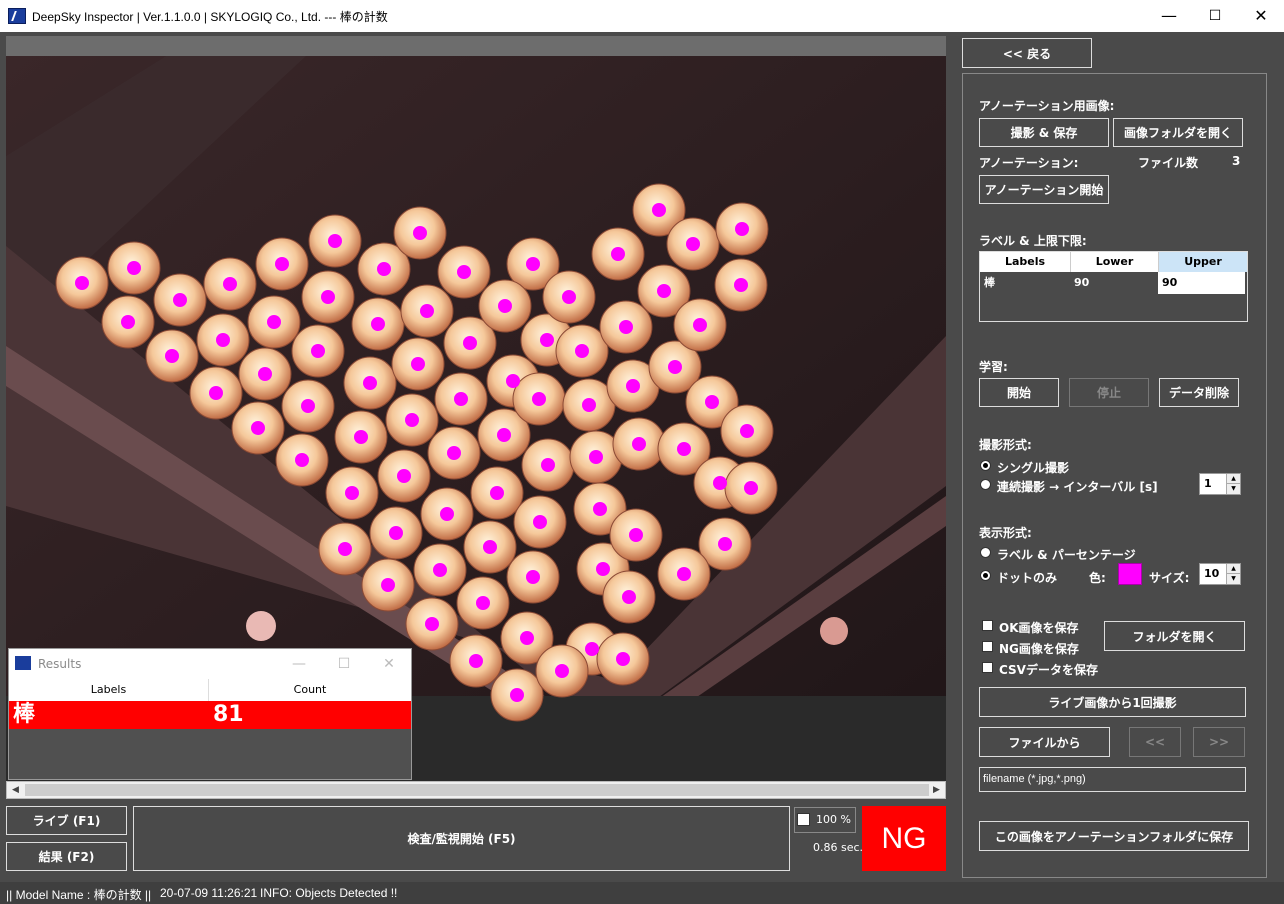 This screenshot has width=1284, height=904. I want to click on inspect-start-button: 検査/監視開始 (F5), so click(461, 838).